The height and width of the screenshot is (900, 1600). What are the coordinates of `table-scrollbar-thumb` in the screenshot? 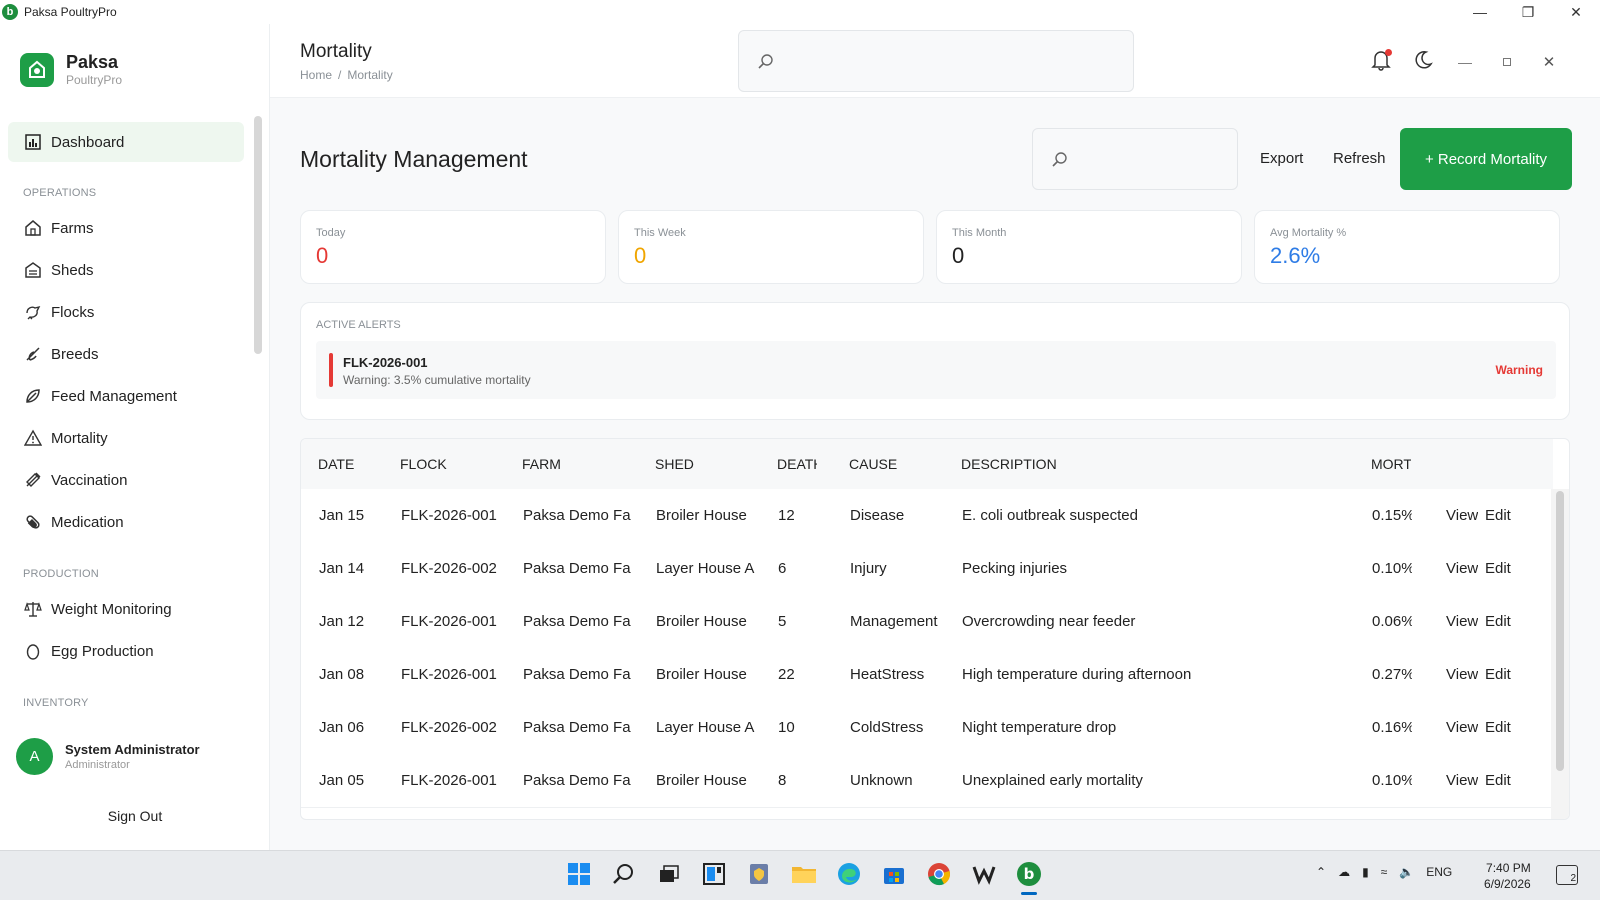 It's located at (1560, 631).